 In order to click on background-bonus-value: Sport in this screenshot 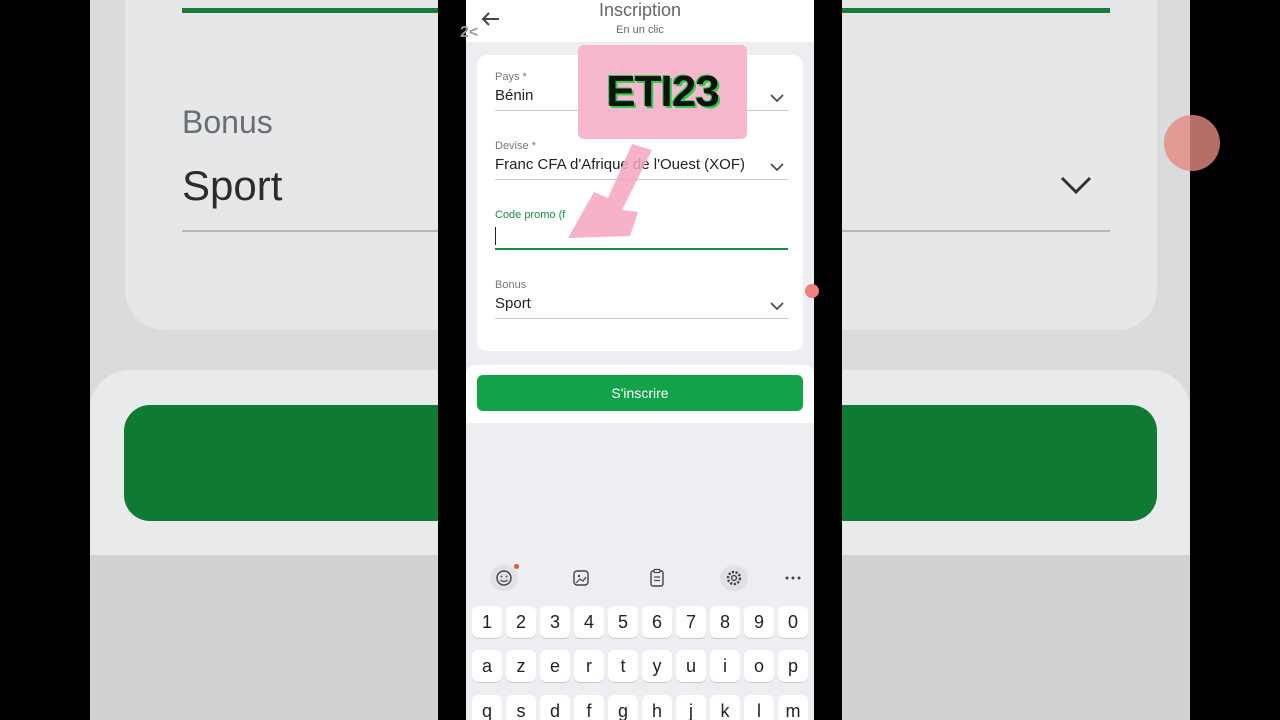, I will do `click(232, 185)`.